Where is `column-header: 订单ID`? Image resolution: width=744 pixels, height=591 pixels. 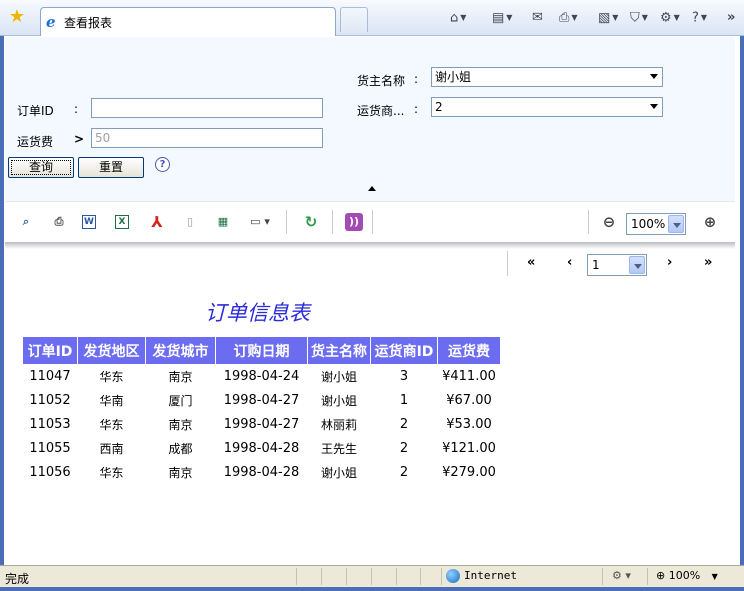
column-header: 订单ID is located at coordinates (50, 350).